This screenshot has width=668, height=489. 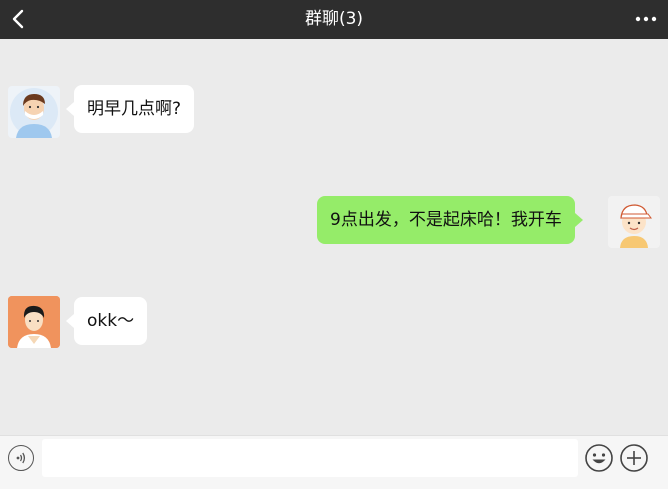 What do you see at coordinates (646, 19) in the screenshot?
I see `more-dots-icon` at bounding box center [646, 19].